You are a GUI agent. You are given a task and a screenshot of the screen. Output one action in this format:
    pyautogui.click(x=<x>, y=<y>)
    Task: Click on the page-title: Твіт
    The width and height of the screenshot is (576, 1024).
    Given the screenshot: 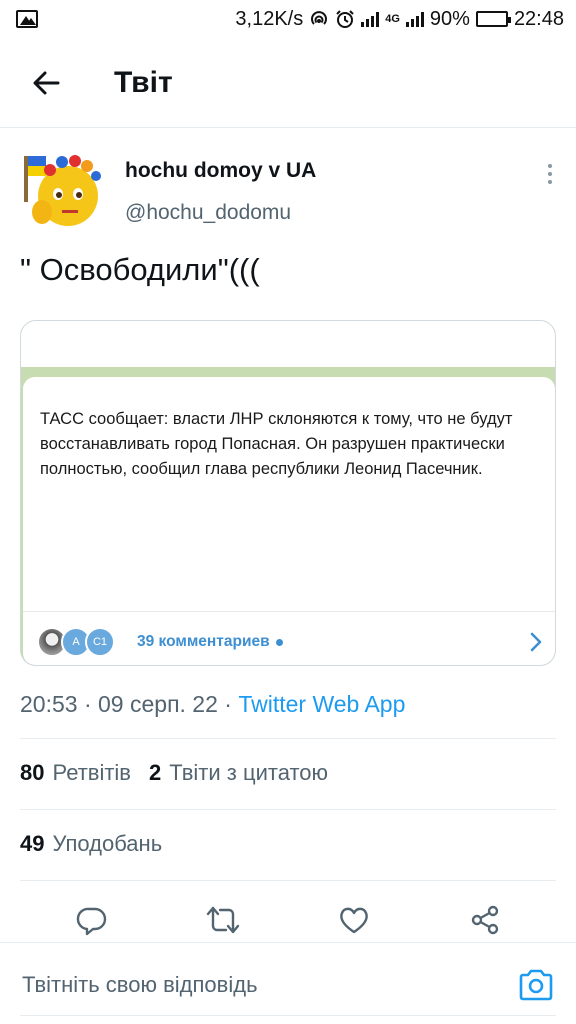 What is the action you would take?
    pyautogui.click(x=143, y=82)
    